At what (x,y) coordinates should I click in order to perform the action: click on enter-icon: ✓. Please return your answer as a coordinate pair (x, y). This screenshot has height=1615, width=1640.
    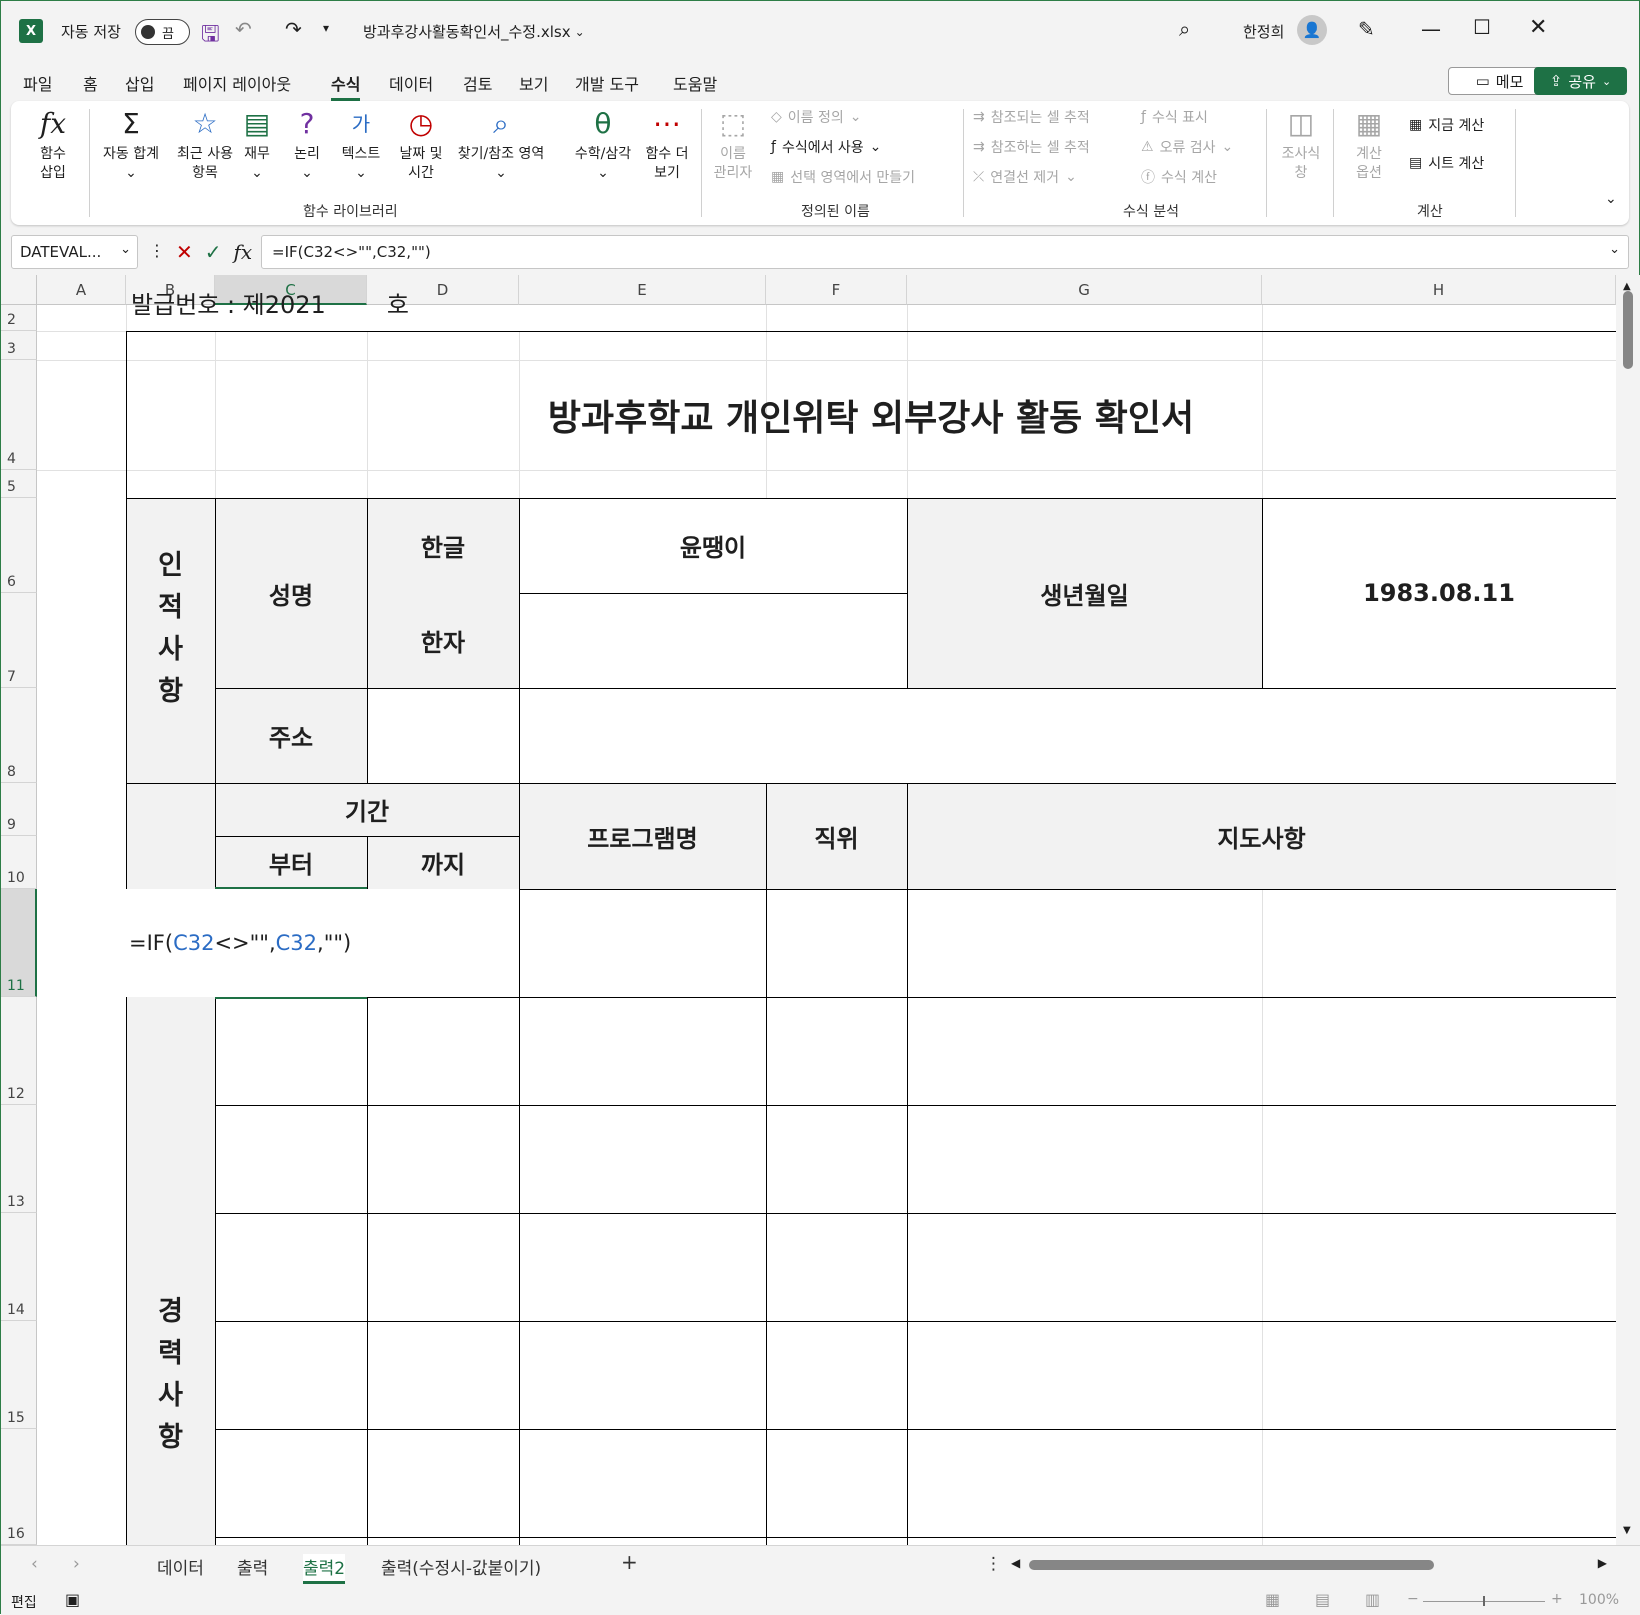
    Looking at the image, I should click on (213, 252).